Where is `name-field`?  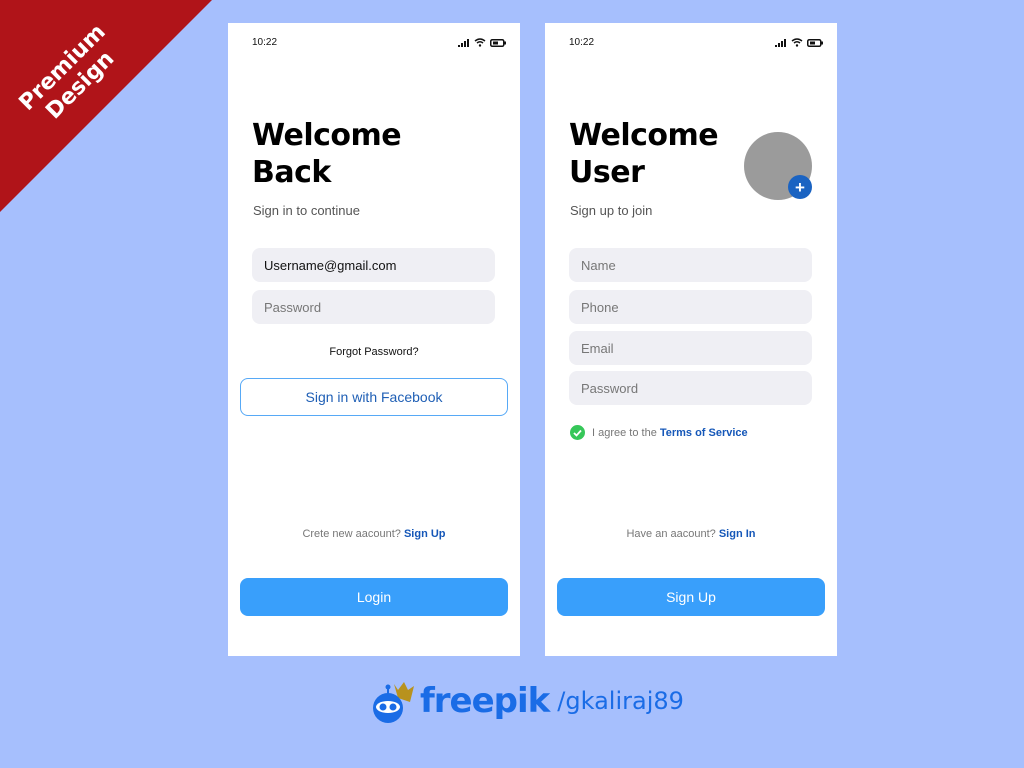
name-field is located at coordinates (690, 265).